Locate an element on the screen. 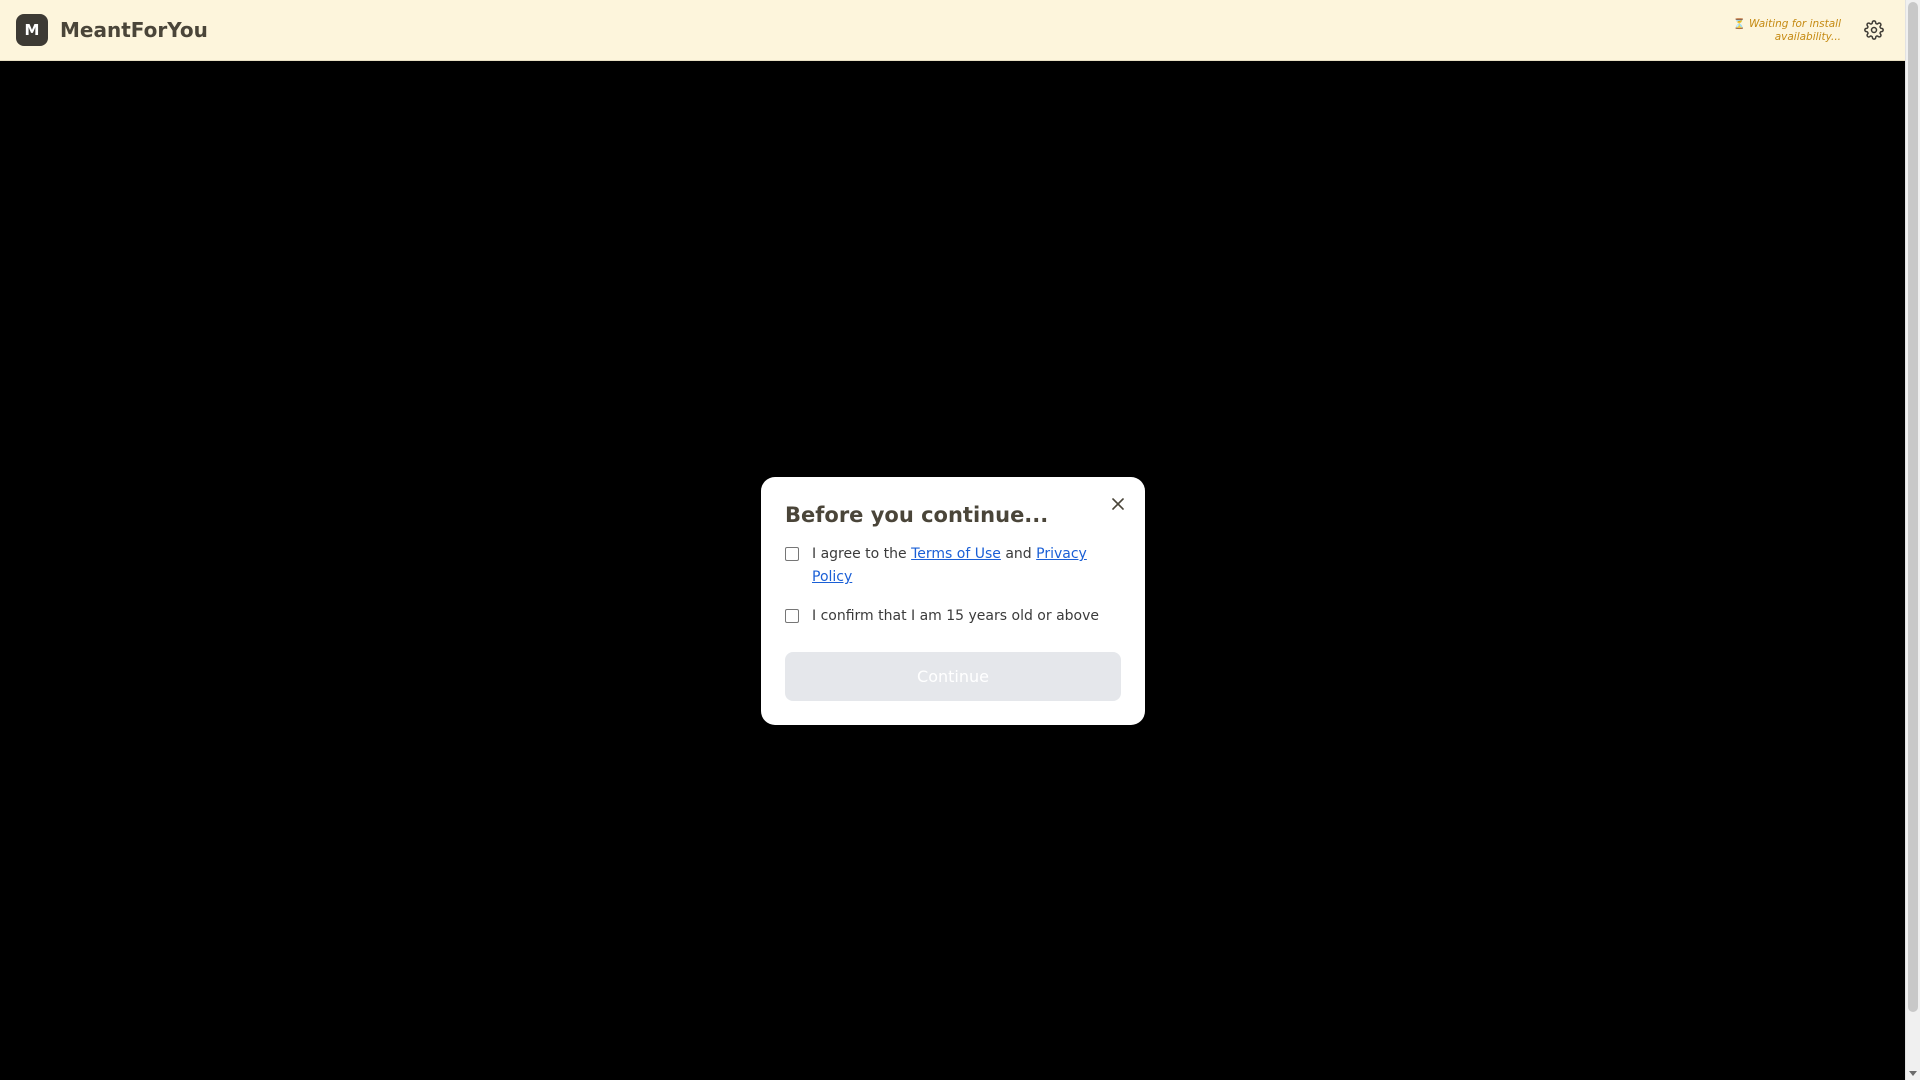 The width and height of the screenshot is (1920, 1080). gear-icon is located at coordinates (1874, 30).